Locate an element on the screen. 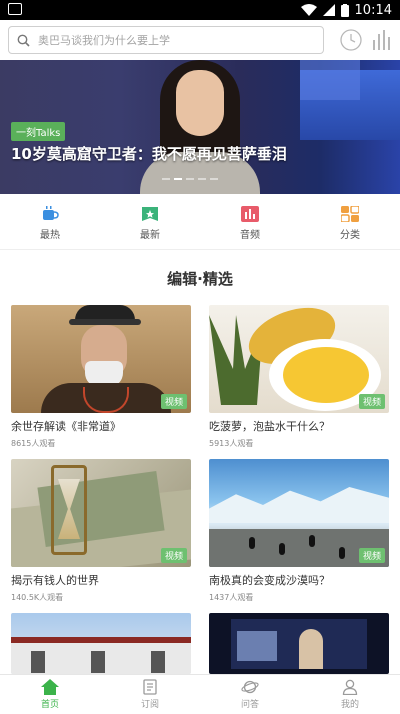 The image size is (400, 714). quick-nav-label: 音频 is located at coordinates (250, 235).